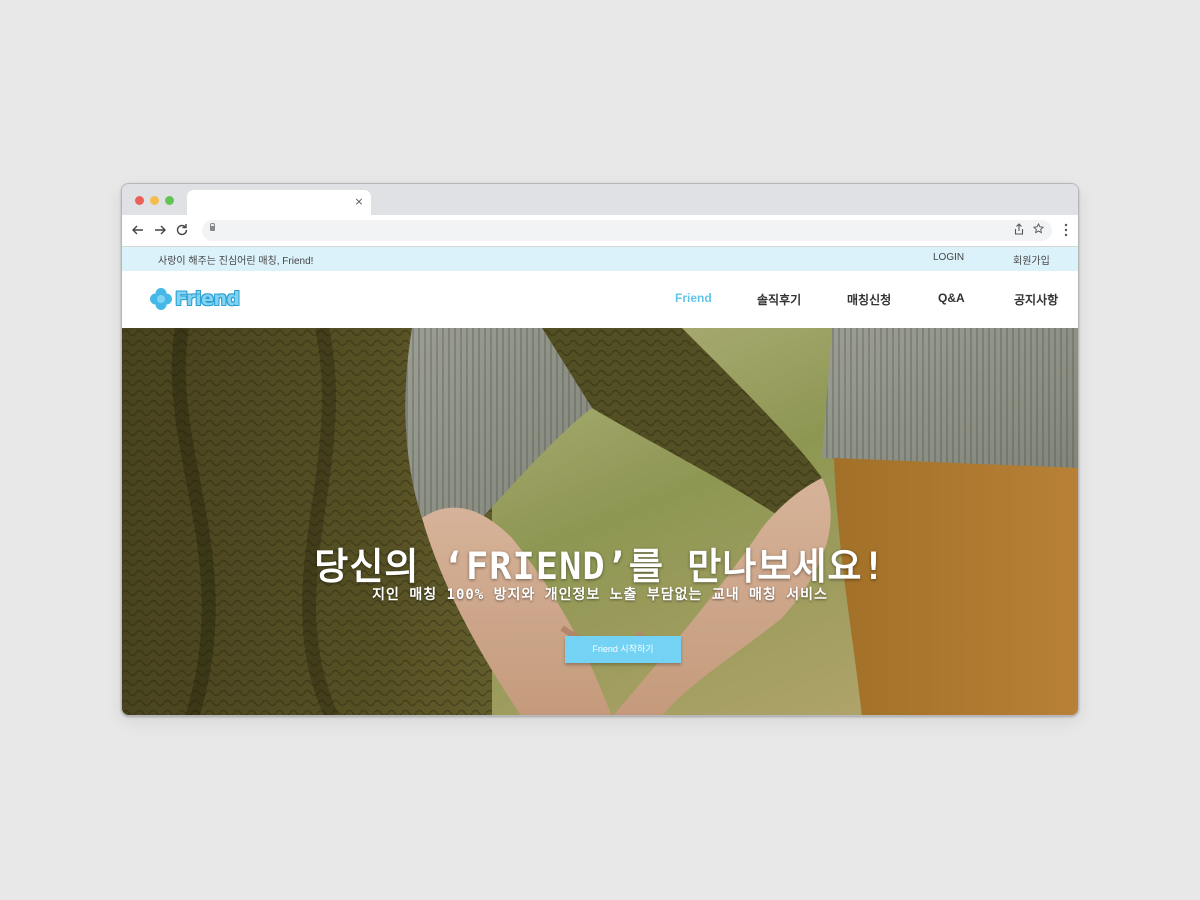  Describe the element at coordinates (160, 230) in the screenshot. I see `forward-arrow-icon` at that location.